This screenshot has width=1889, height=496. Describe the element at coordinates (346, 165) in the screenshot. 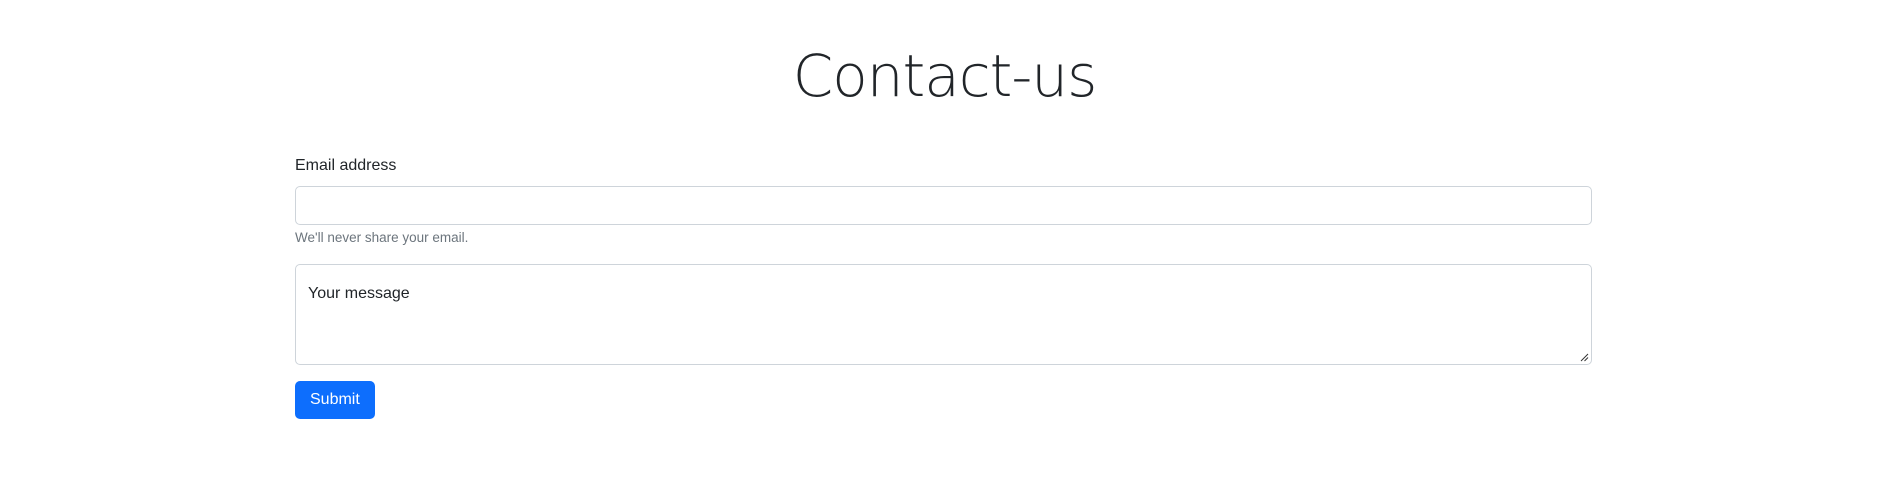

I see `email-label: Email address` at that location.